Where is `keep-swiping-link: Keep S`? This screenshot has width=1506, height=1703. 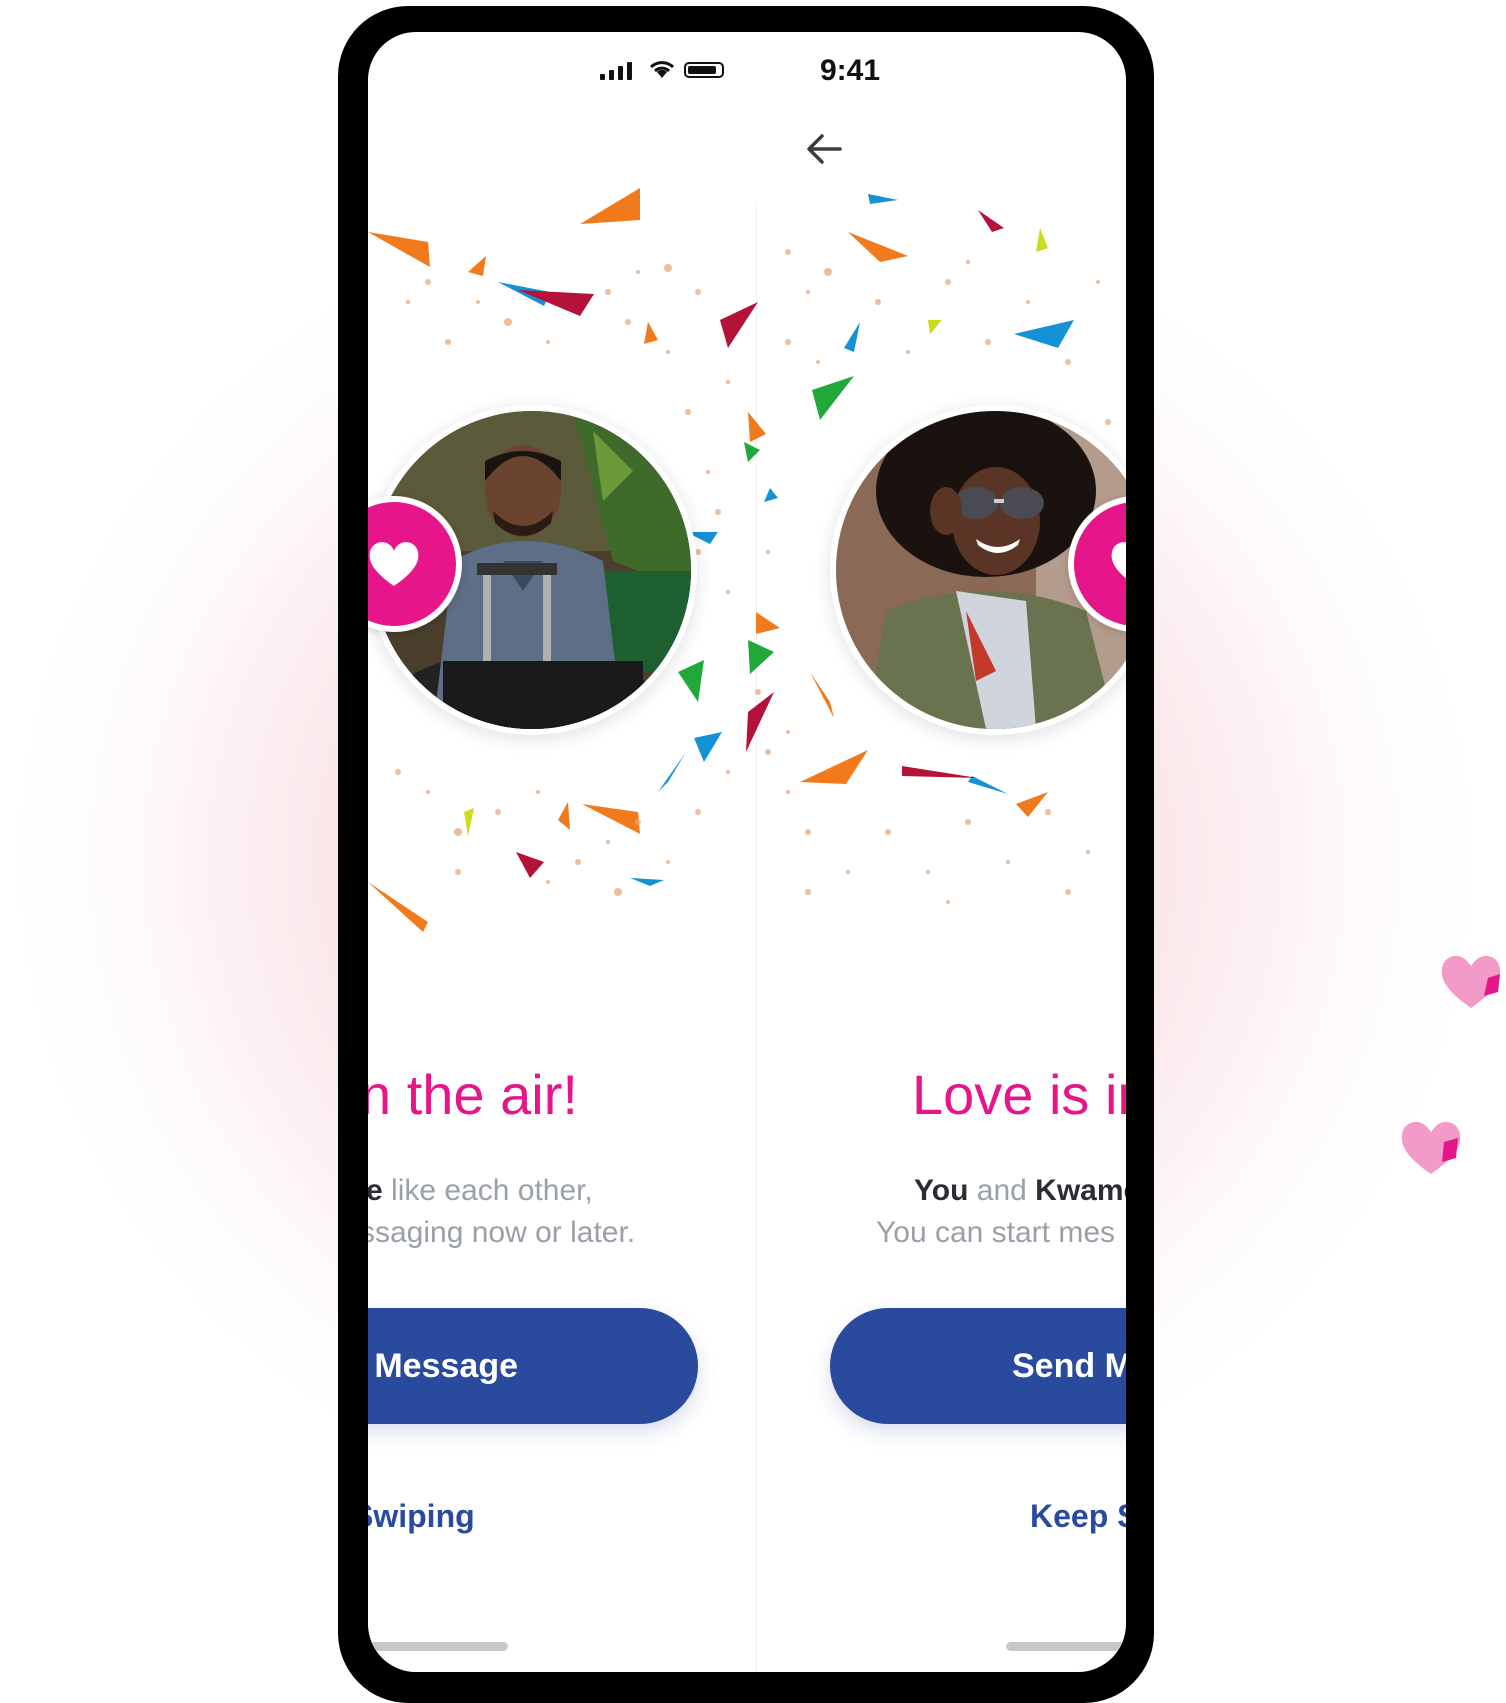
keep-swiping-link: Keep S is located at coordinates (1078, 1516).